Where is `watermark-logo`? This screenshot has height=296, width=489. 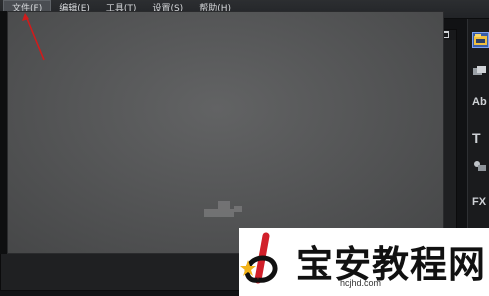
watermark-logo is located at coordinates (259, 258).